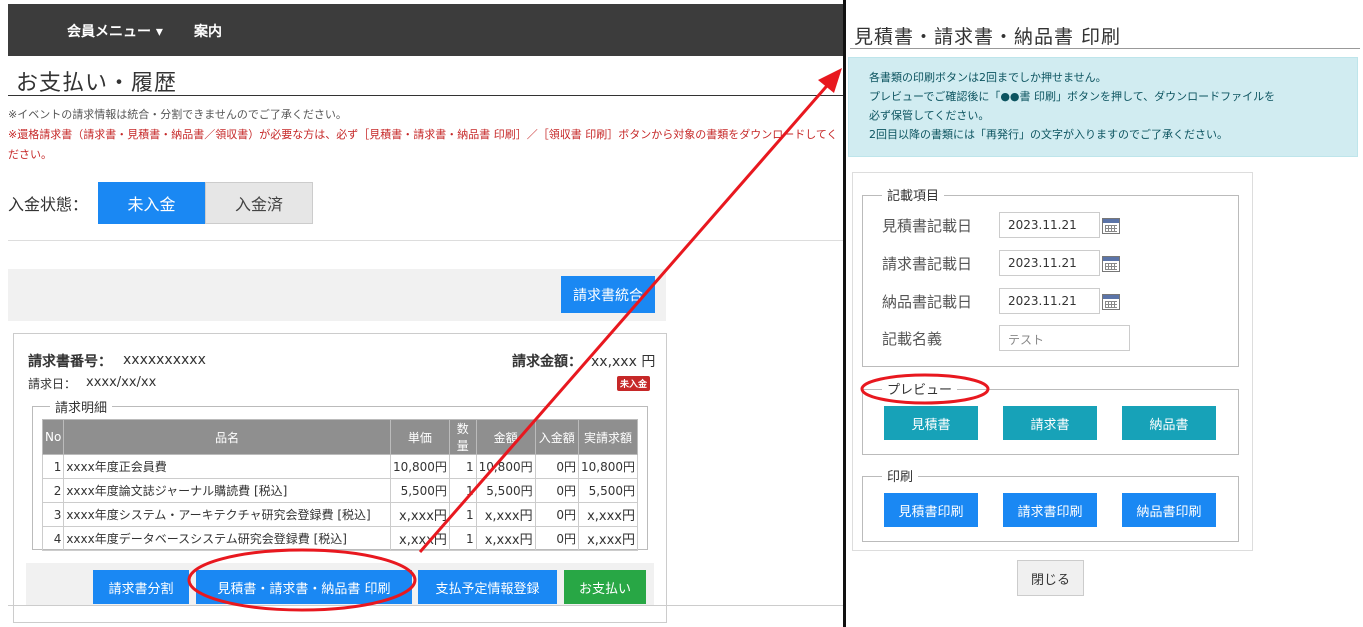 Image resolution: width=1363 pixels, height=627 pixels. Describe the element at coordinates (505, 466) in the screenshot. I see `cell-amount: 10,800円` at that location.